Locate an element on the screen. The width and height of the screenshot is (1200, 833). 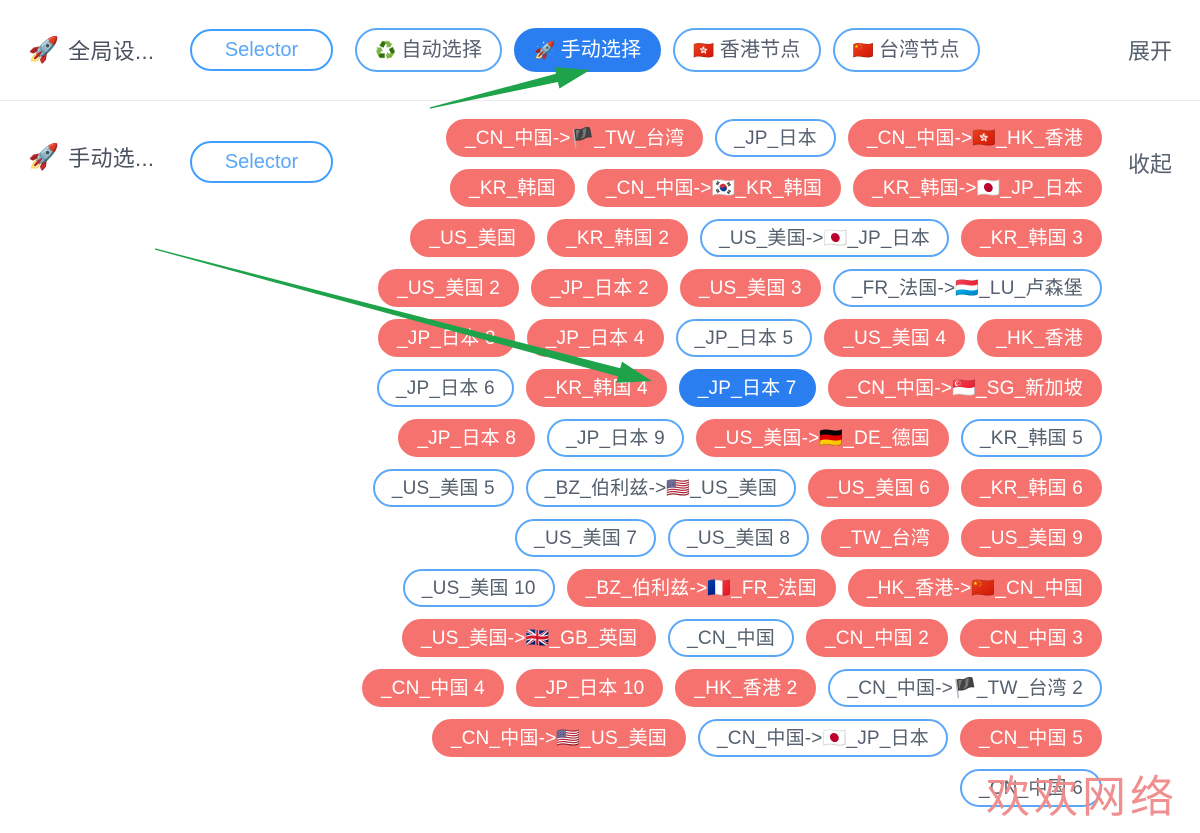
chip-label: _JP_日本 is located at coordinates (775, 138).